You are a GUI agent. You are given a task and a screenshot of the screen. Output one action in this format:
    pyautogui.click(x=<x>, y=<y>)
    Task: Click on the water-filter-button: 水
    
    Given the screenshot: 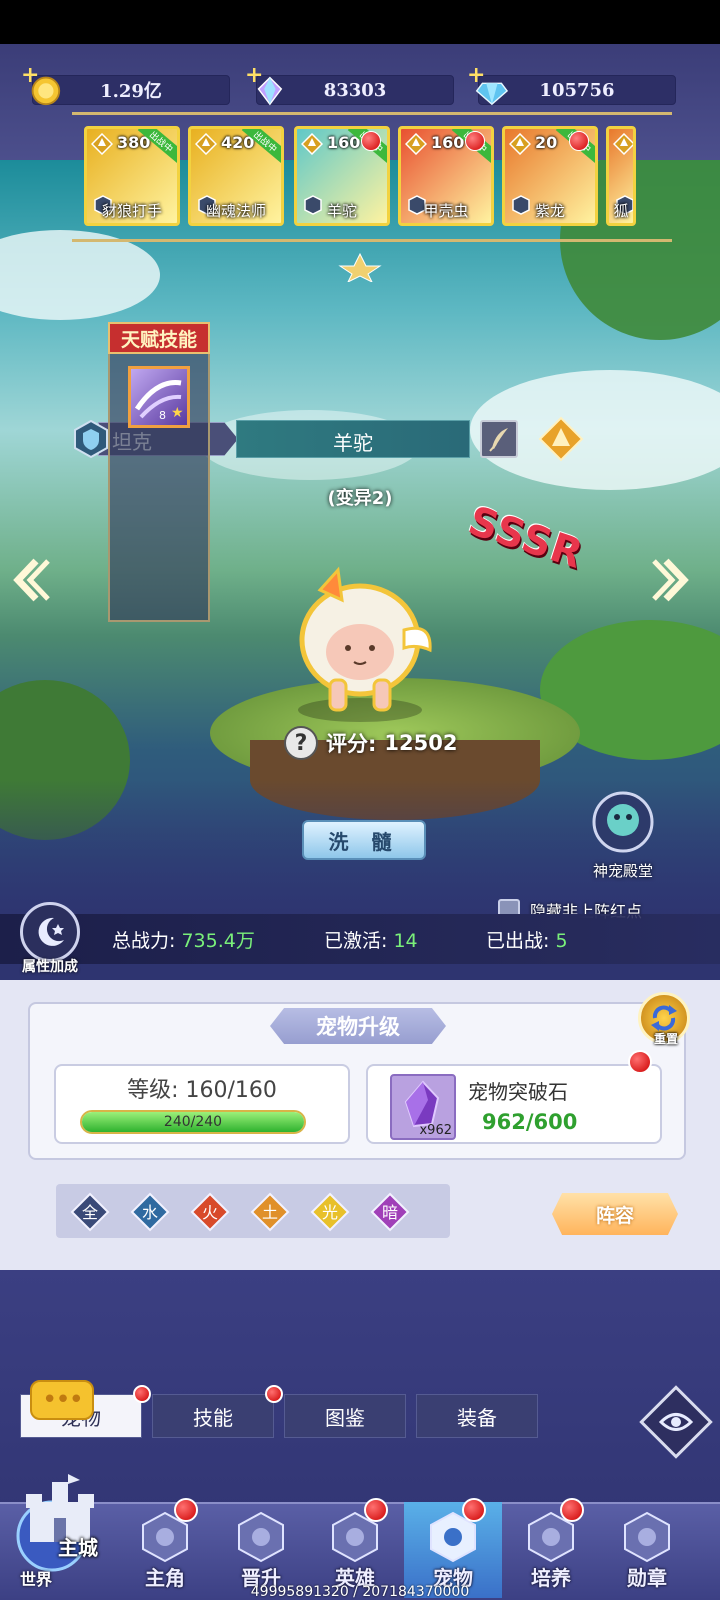 What is the action you would take?
    pyautogui.click(x=150, y=1212)
    